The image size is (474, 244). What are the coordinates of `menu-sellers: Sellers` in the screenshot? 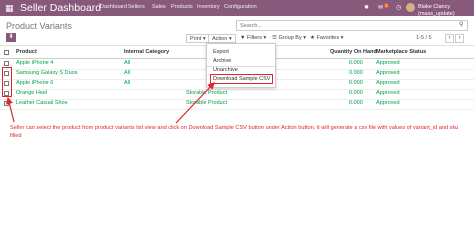 It's located at (136, 7).